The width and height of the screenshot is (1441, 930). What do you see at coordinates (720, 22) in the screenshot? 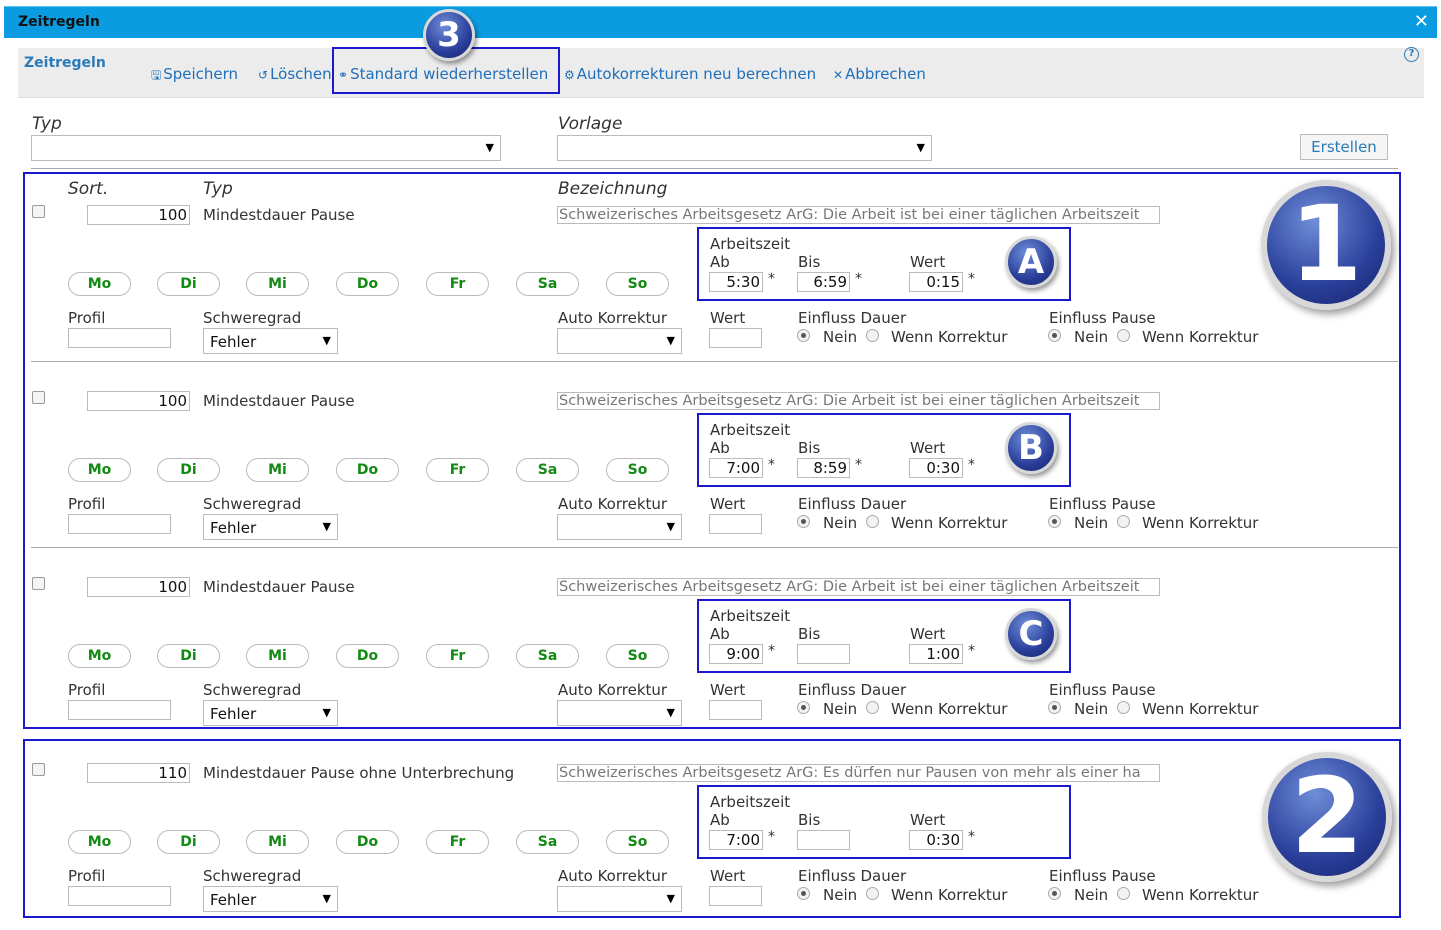
I see `window-titlebar: Zeitregeln ✕` at bounding box center [720, 22].